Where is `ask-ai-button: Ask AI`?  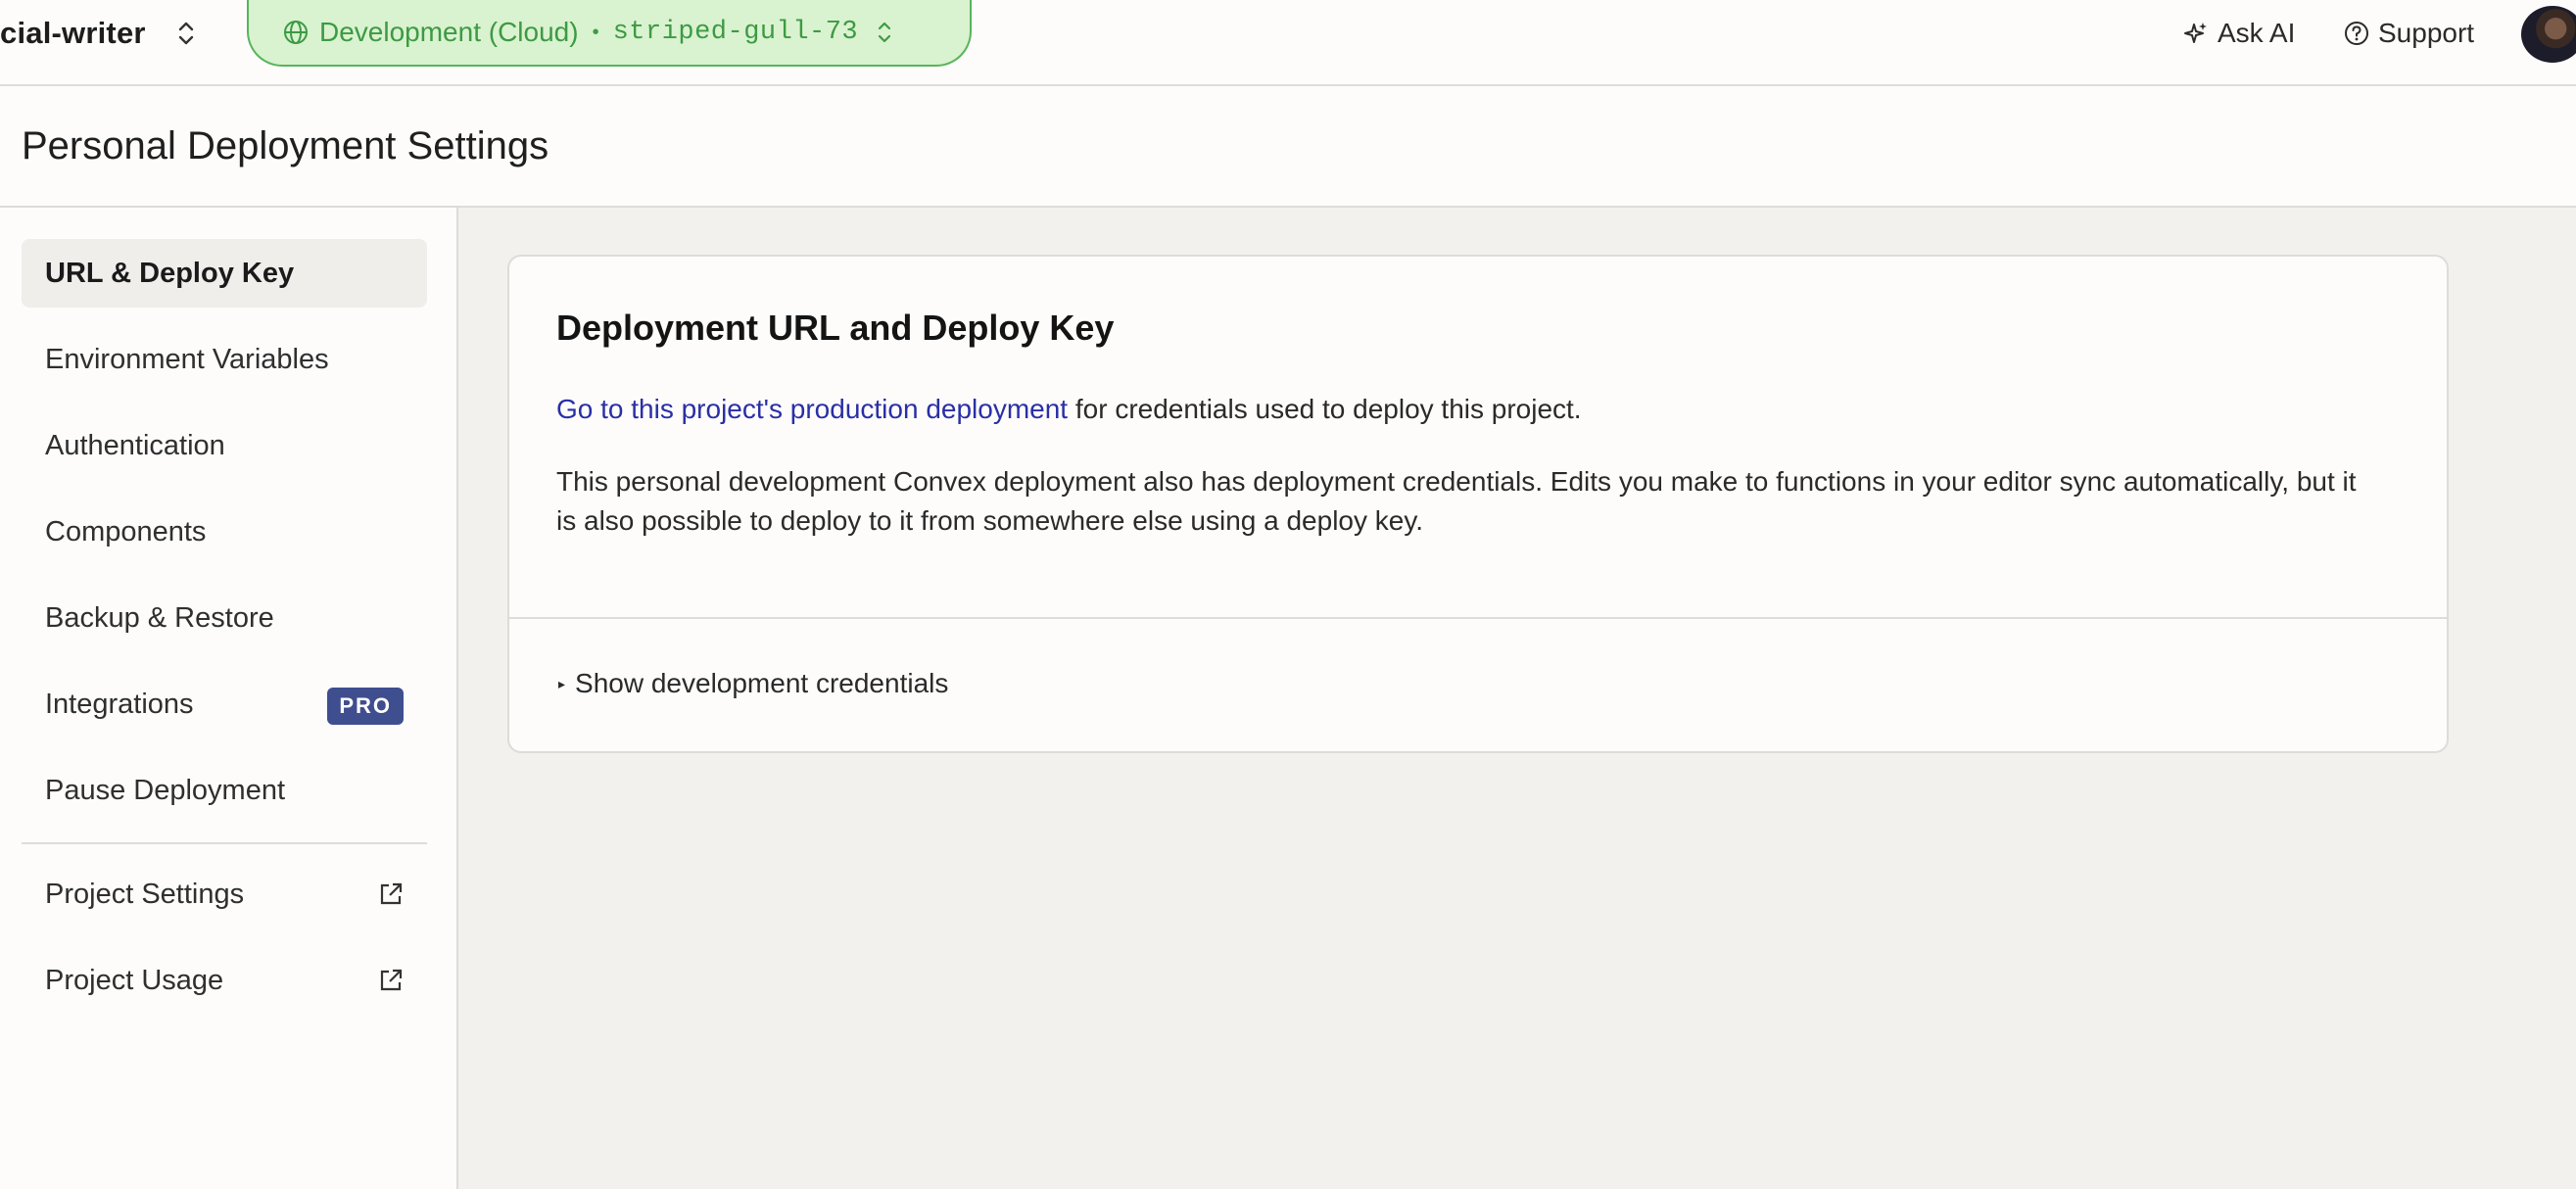
ask-ai-button: Ask AI is located at coordinates (2238, 34).